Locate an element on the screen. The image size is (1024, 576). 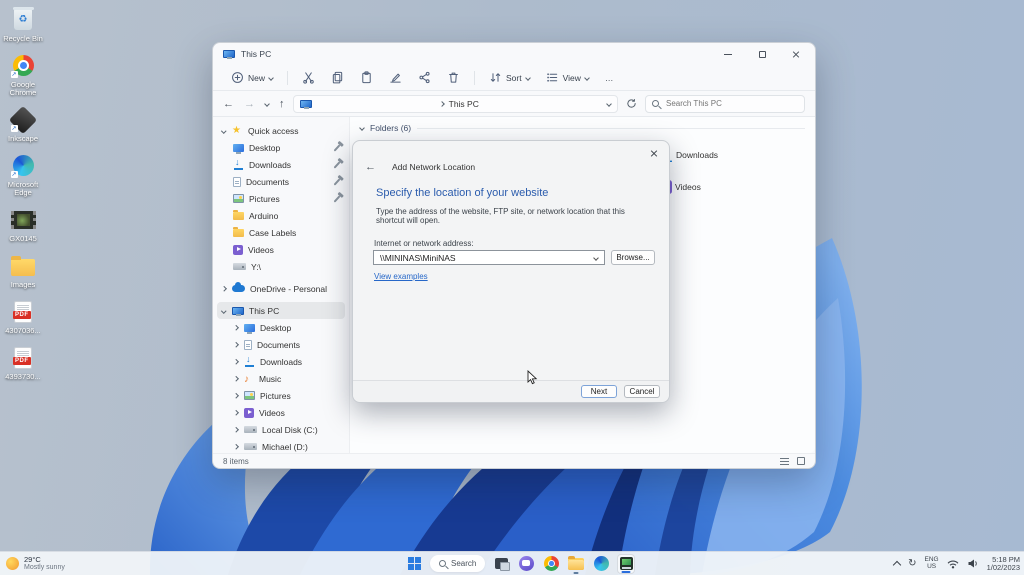
desktop-icon-video-file: GX0145 is located at coordinates (23, 224).